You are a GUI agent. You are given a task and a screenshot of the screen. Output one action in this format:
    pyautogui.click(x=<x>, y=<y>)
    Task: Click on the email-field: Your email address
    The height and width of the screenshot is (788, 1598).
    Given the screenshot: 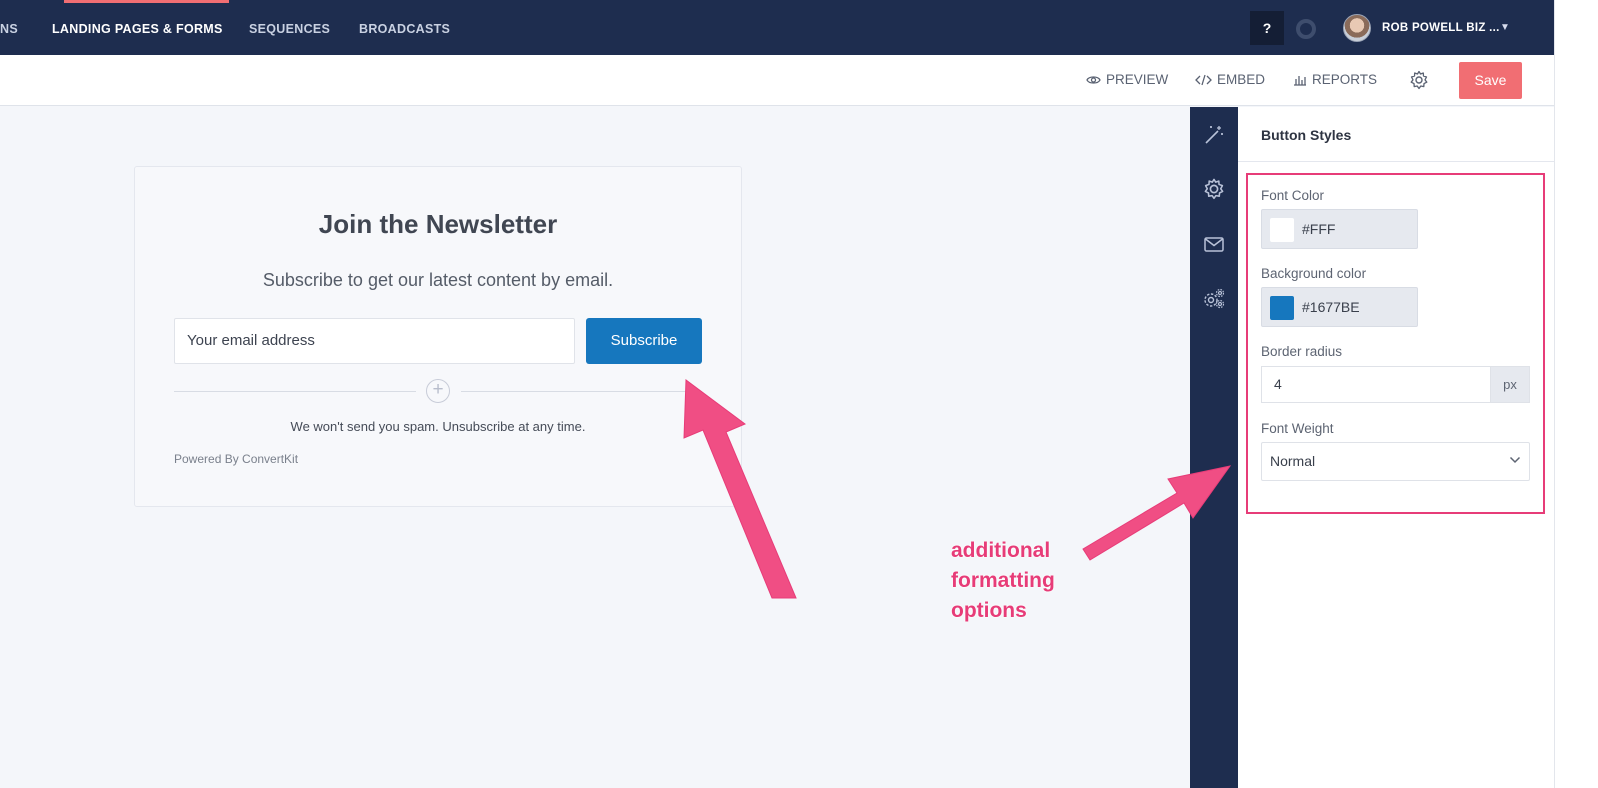 What is the action you would take?
    pyautogui.click(x=374, y=341)
    